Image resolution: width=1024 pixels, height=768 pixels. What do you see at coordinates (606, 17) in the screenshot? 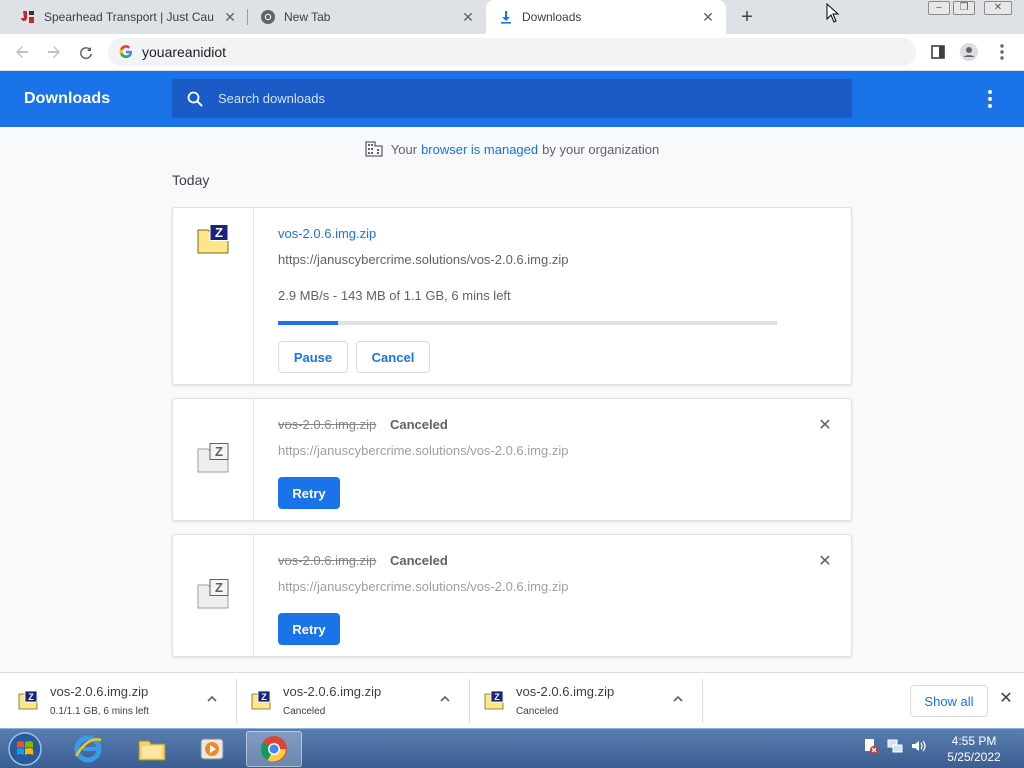
I see `tab-downloads: Downloads ✕` at bounding box center [606, 17].